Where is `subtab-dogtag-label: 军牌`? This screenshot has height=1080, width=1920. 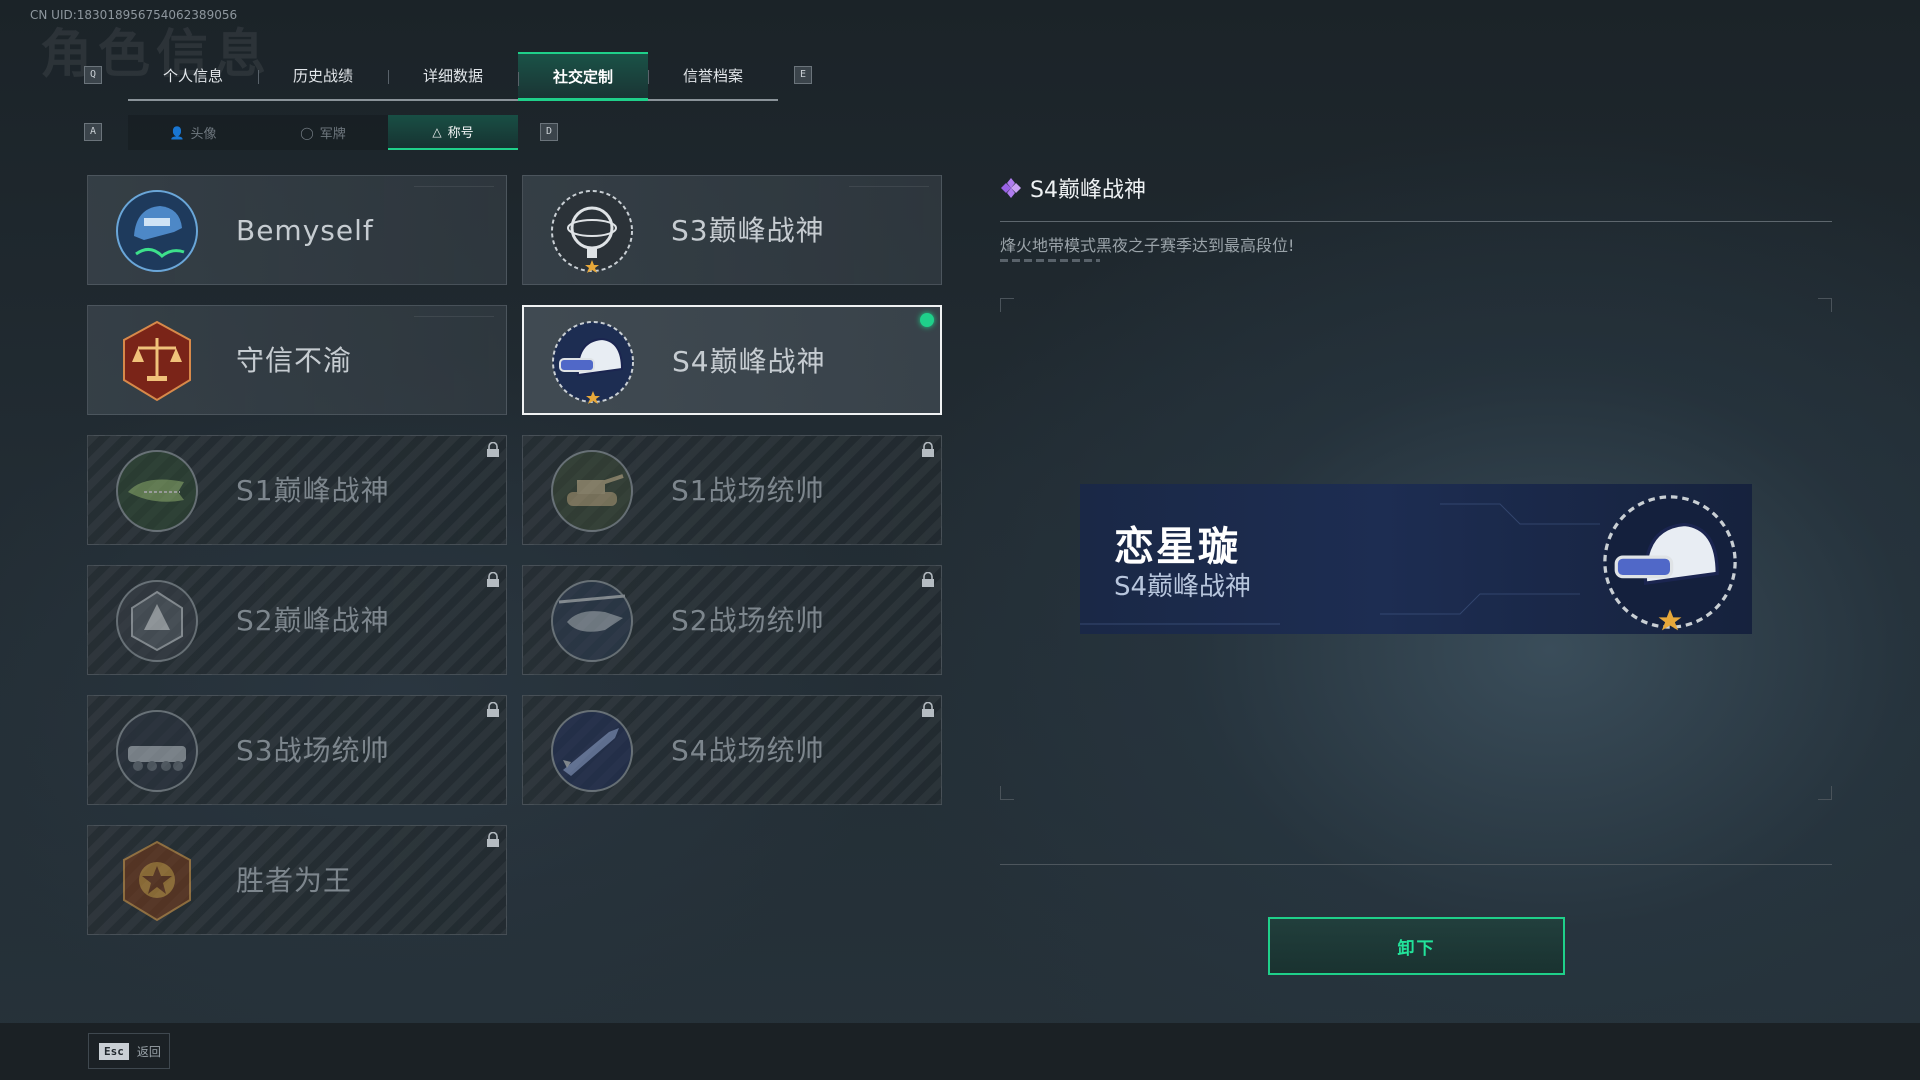
subtab-dogtag-label: 军牌 is located at coordinates (332, 134).